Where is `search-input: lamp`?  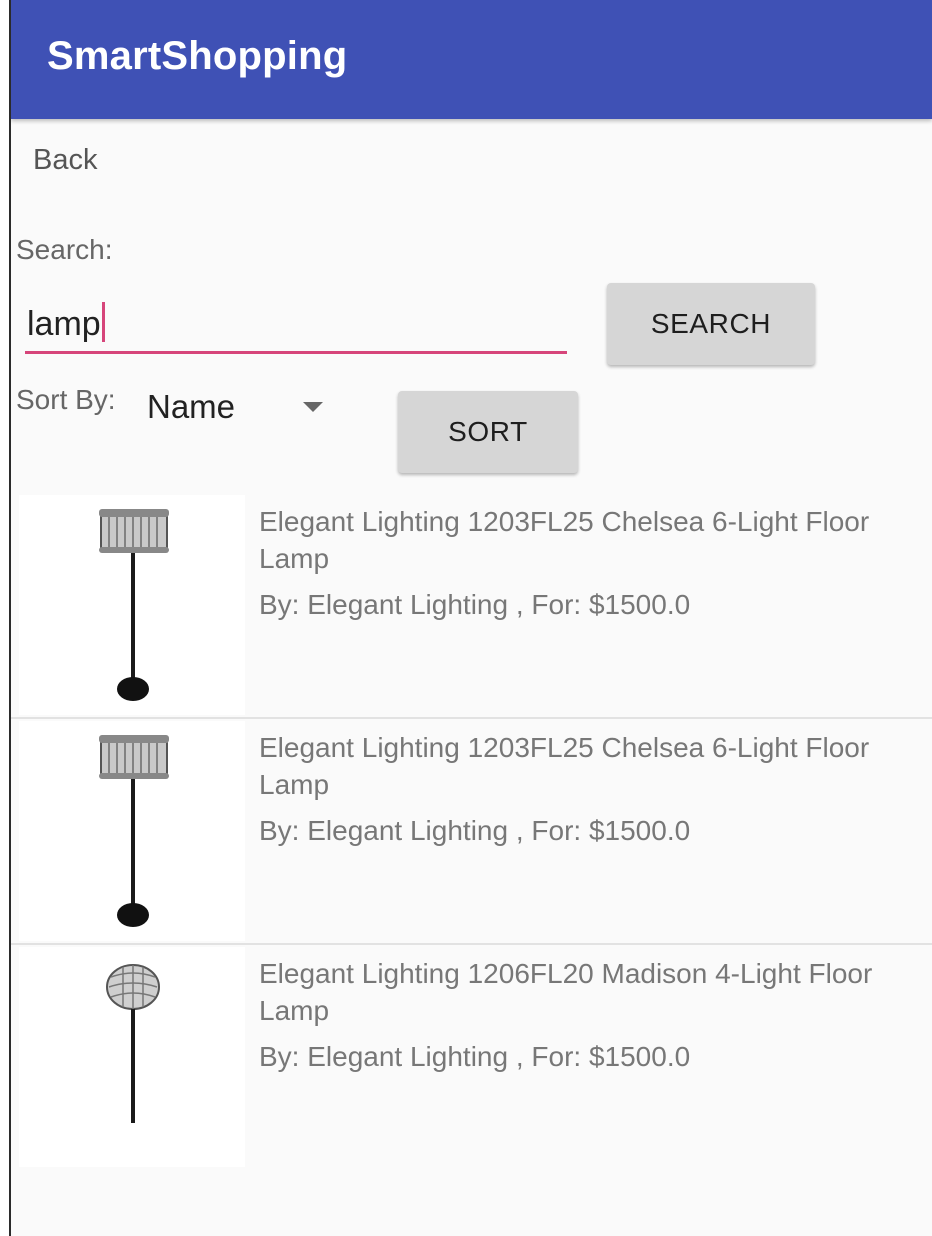 search-input: lamp is located at coordinates (296, 322).